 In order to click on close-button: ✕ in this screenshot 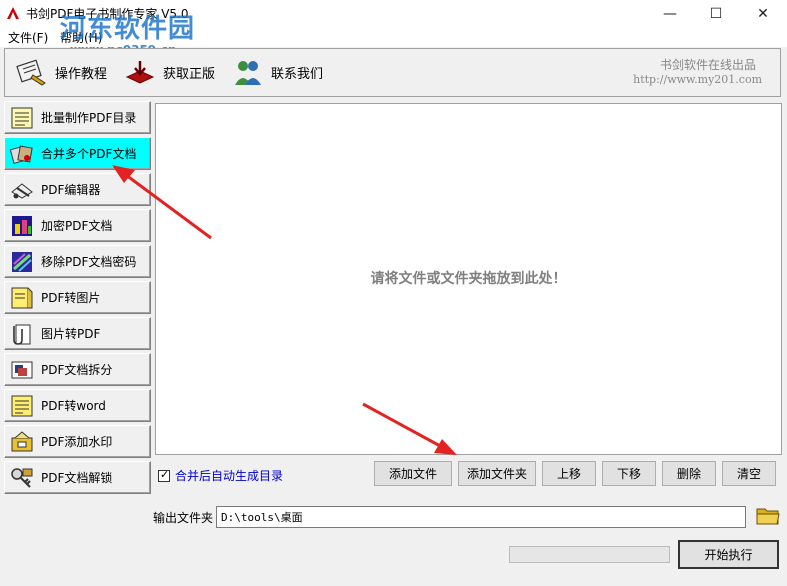, I will do `click(763, 14)`.